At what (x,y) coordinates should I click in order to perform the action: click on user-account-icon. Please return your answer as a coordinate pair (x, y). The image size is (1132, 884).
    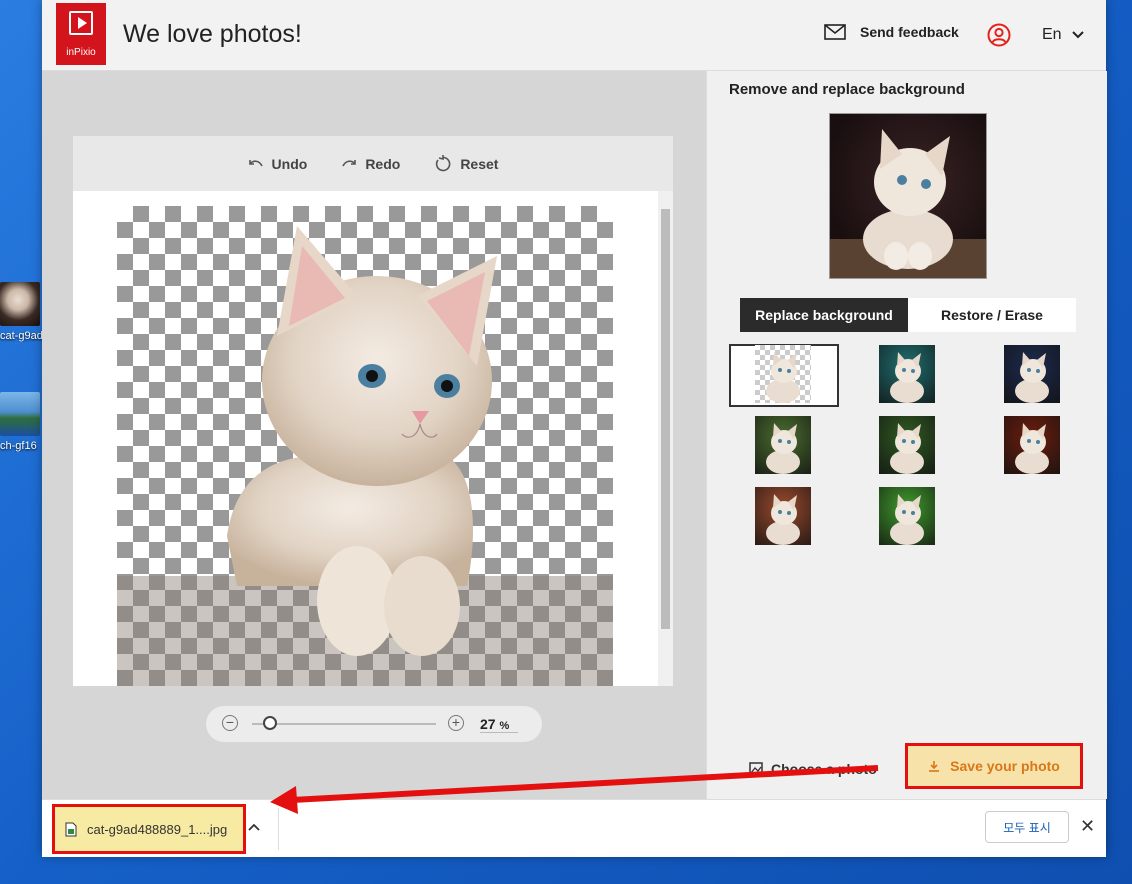
    Looking at the image, I should click on (999, 35).